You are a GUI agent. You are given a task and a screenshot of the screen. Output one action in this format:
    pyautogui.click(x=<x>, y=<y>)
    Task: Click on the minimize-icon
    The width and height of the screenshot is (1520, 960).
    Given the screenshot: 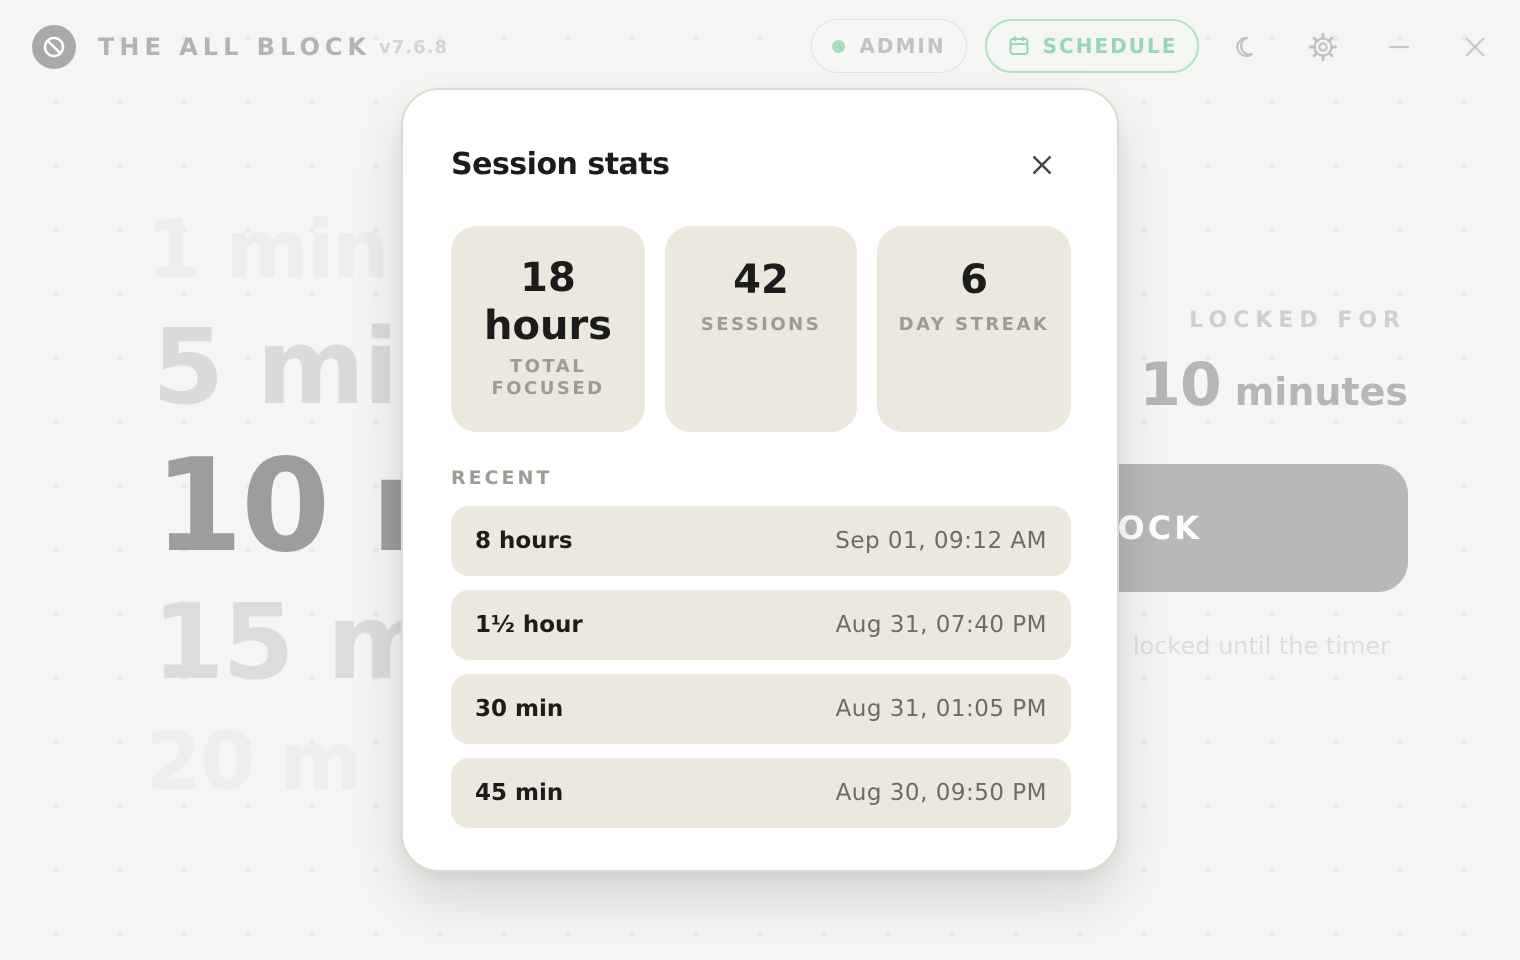 What is the action you would take?
    pyautogui.click(x=1399, y=47)
    